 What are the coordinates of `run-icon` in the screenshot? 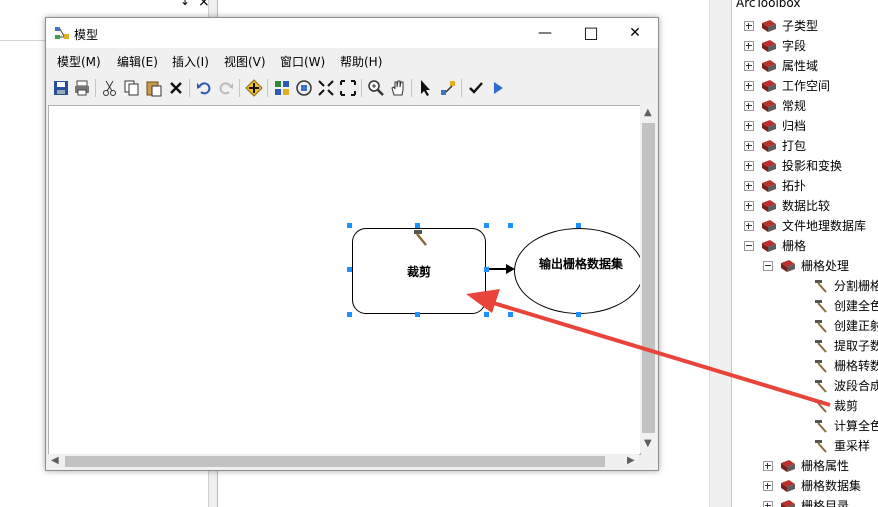 It's located at (498, 88).